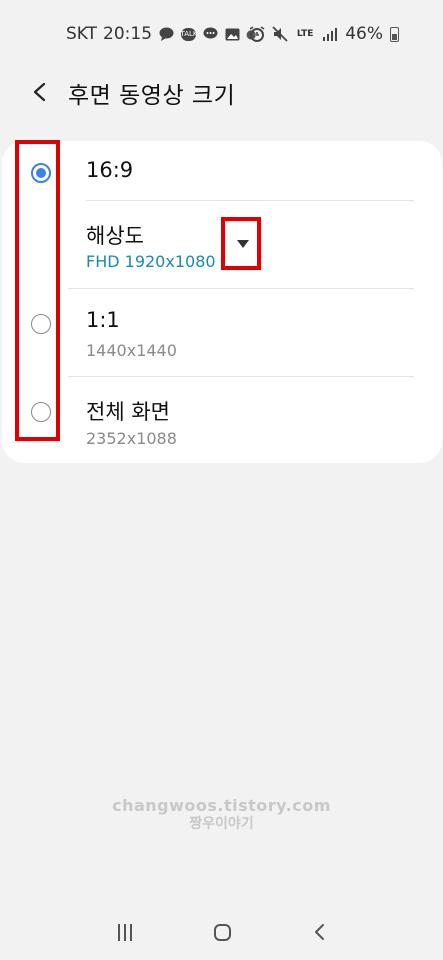 The height and width of the screenshot is (960, 443). Describe the element at coordinates (103, 320) in the screenshot. I see `option-label: 1:1` at that location.